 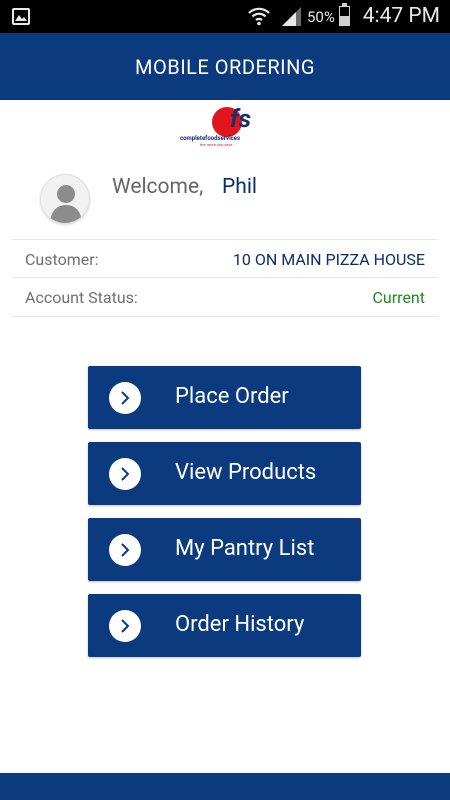 What do you see at coordinates (398, 297) in the screenshot?
I see `account-status-value: Current` at bounding box center [398, 297].